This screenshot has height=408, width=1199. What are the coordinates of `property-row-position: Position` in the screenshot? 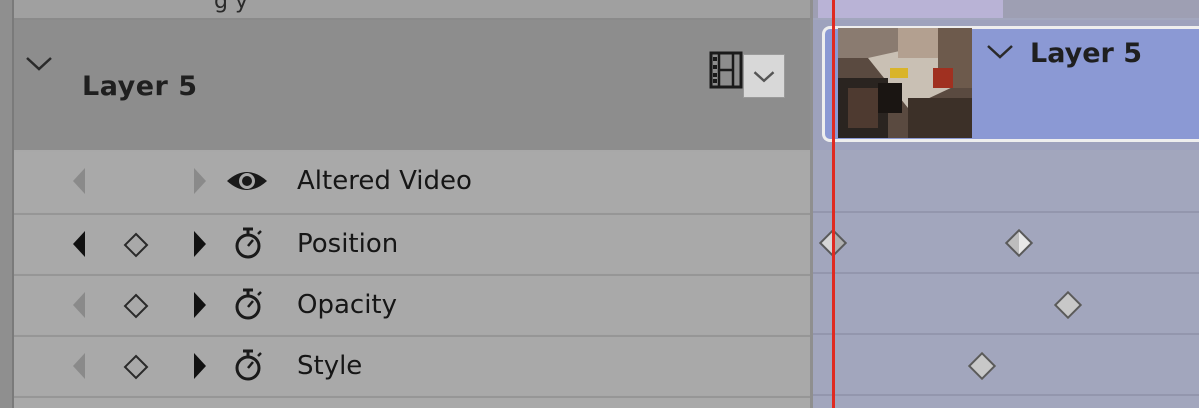 It's located at (413, 243).